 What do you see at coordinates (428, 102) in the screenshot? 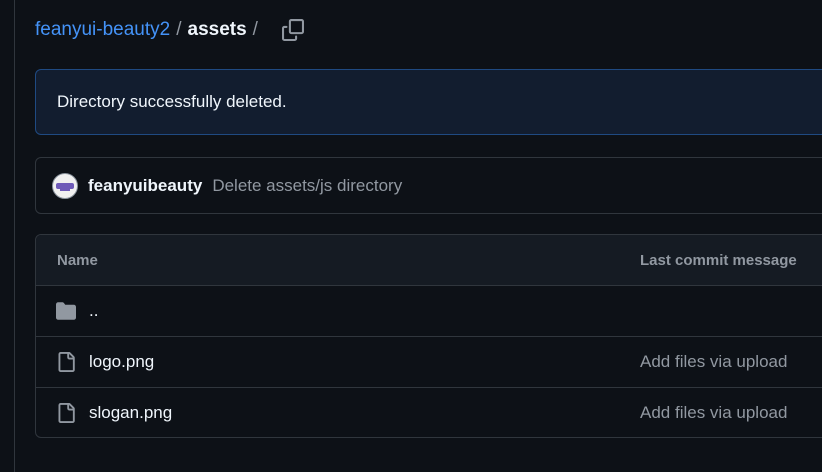
I see `flash-message-banner: Directory successfully deleted.` at bounding box center [428, 102].